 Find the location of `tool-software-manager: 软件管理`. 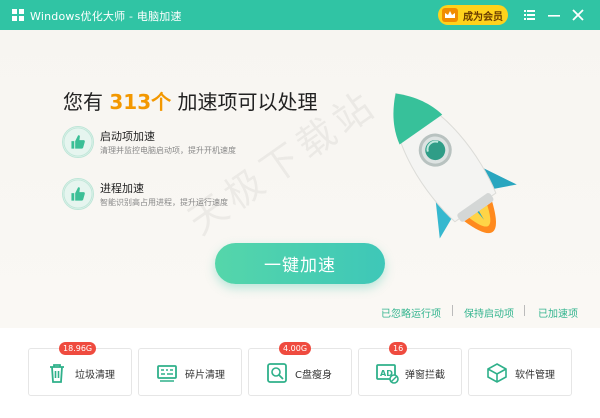

tool-software-manager: 软件管理 is located at coordinates (520, 372).